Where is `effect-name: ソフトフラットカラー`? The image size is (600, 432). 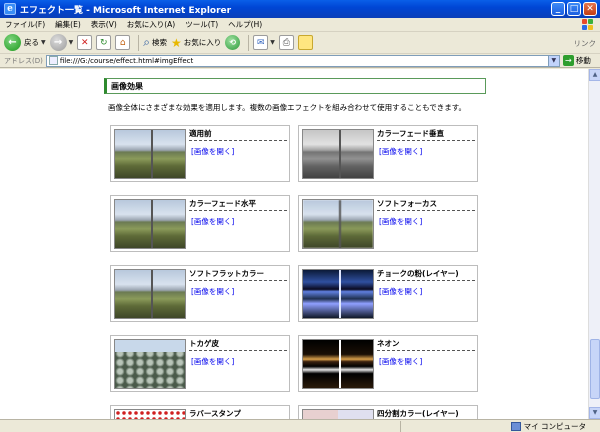
effect-name: ソフトフラットカラー is located at coordinates (238, 274).